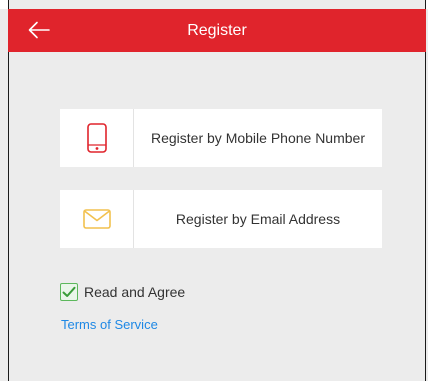 This screenshot has width=428, height=381. I want to click on arrow-left-icon, so click(39, 30).